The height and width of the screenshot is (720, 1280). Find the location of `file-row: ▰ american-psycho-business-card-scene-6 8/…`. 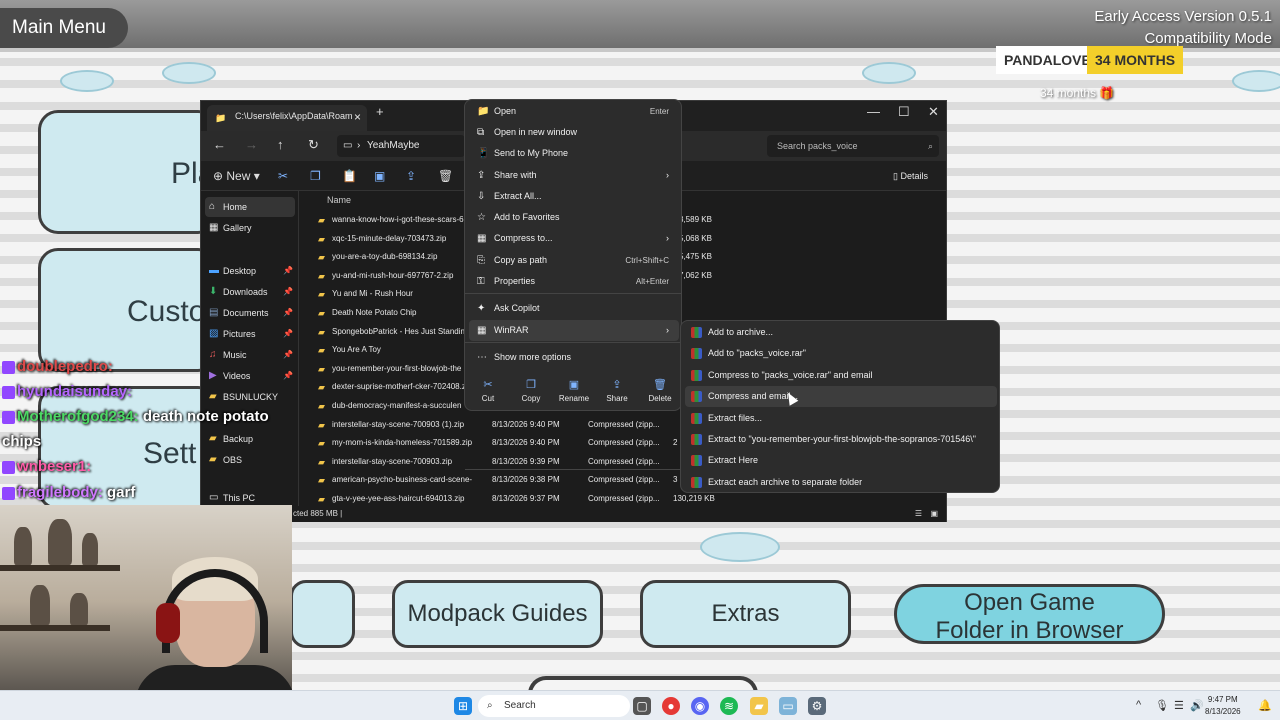

file-row: ▰ american-psycho-business-card-scene-6 8/… is located at coordinates (513, 480).